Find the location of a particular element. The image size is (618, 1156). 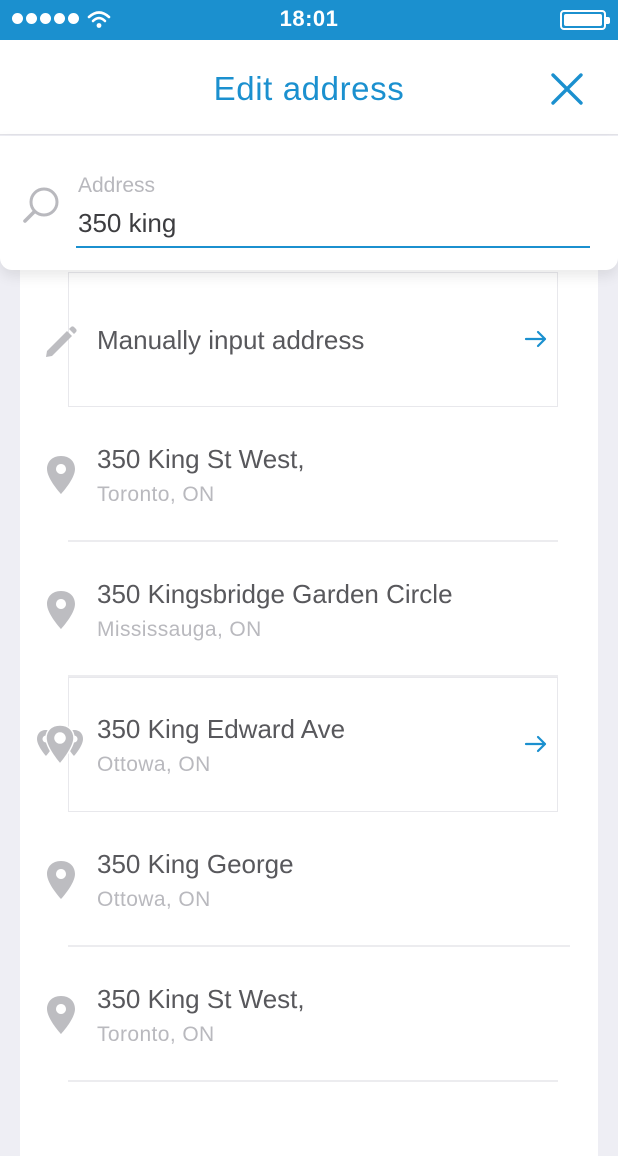

result-row: 350 King George Ottowa, ON is located at coordinates (309, 879).